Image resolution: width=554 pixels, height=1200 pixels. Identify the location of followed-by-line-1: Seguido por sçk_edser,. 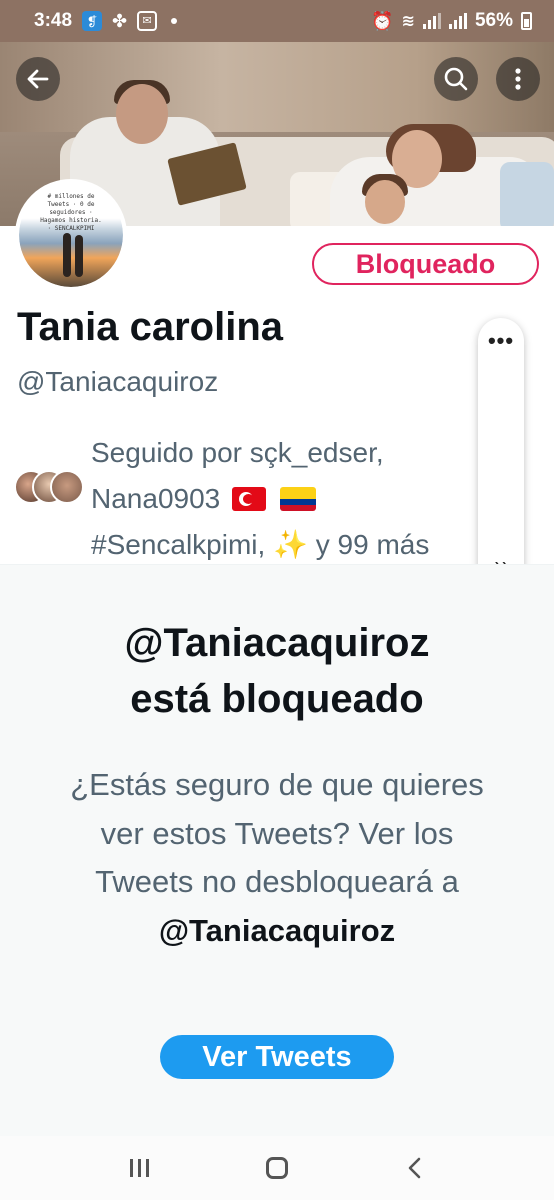
(237, 452).